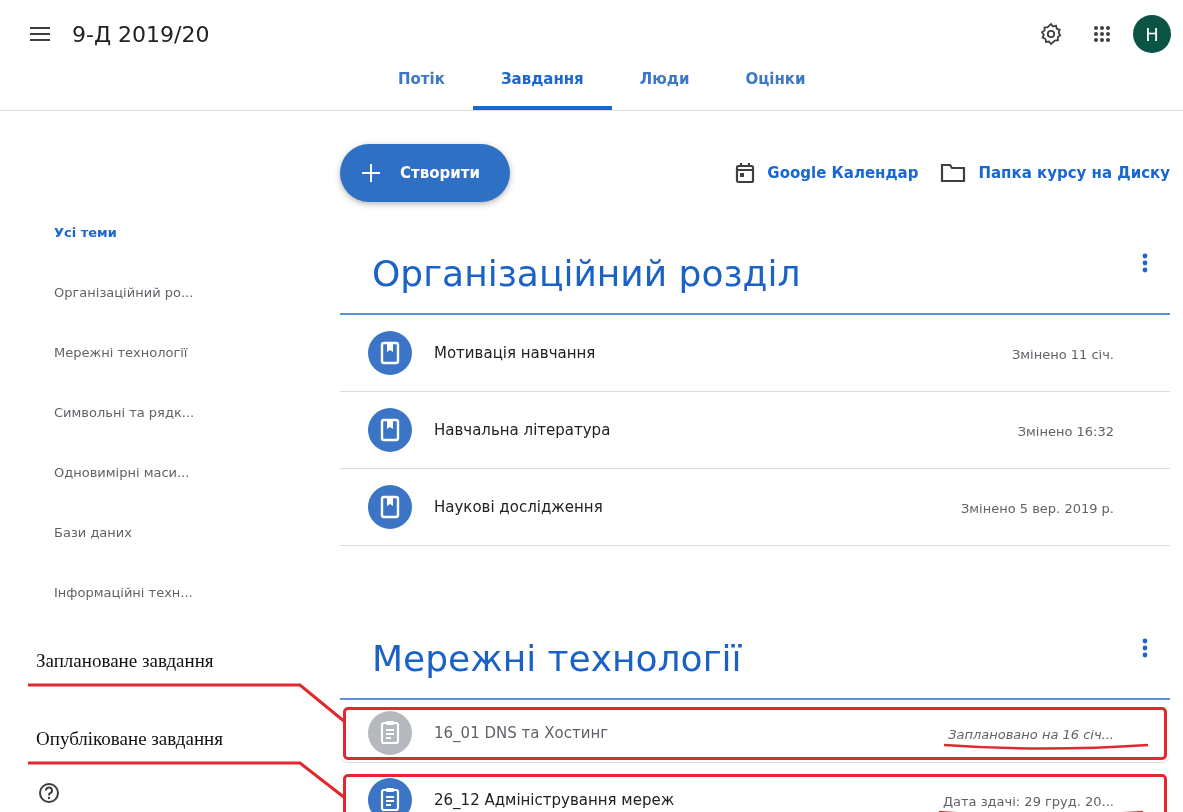  Describe the element at coordinates (1102, 34) in the screenshot. I see `apps-icon` at that location.